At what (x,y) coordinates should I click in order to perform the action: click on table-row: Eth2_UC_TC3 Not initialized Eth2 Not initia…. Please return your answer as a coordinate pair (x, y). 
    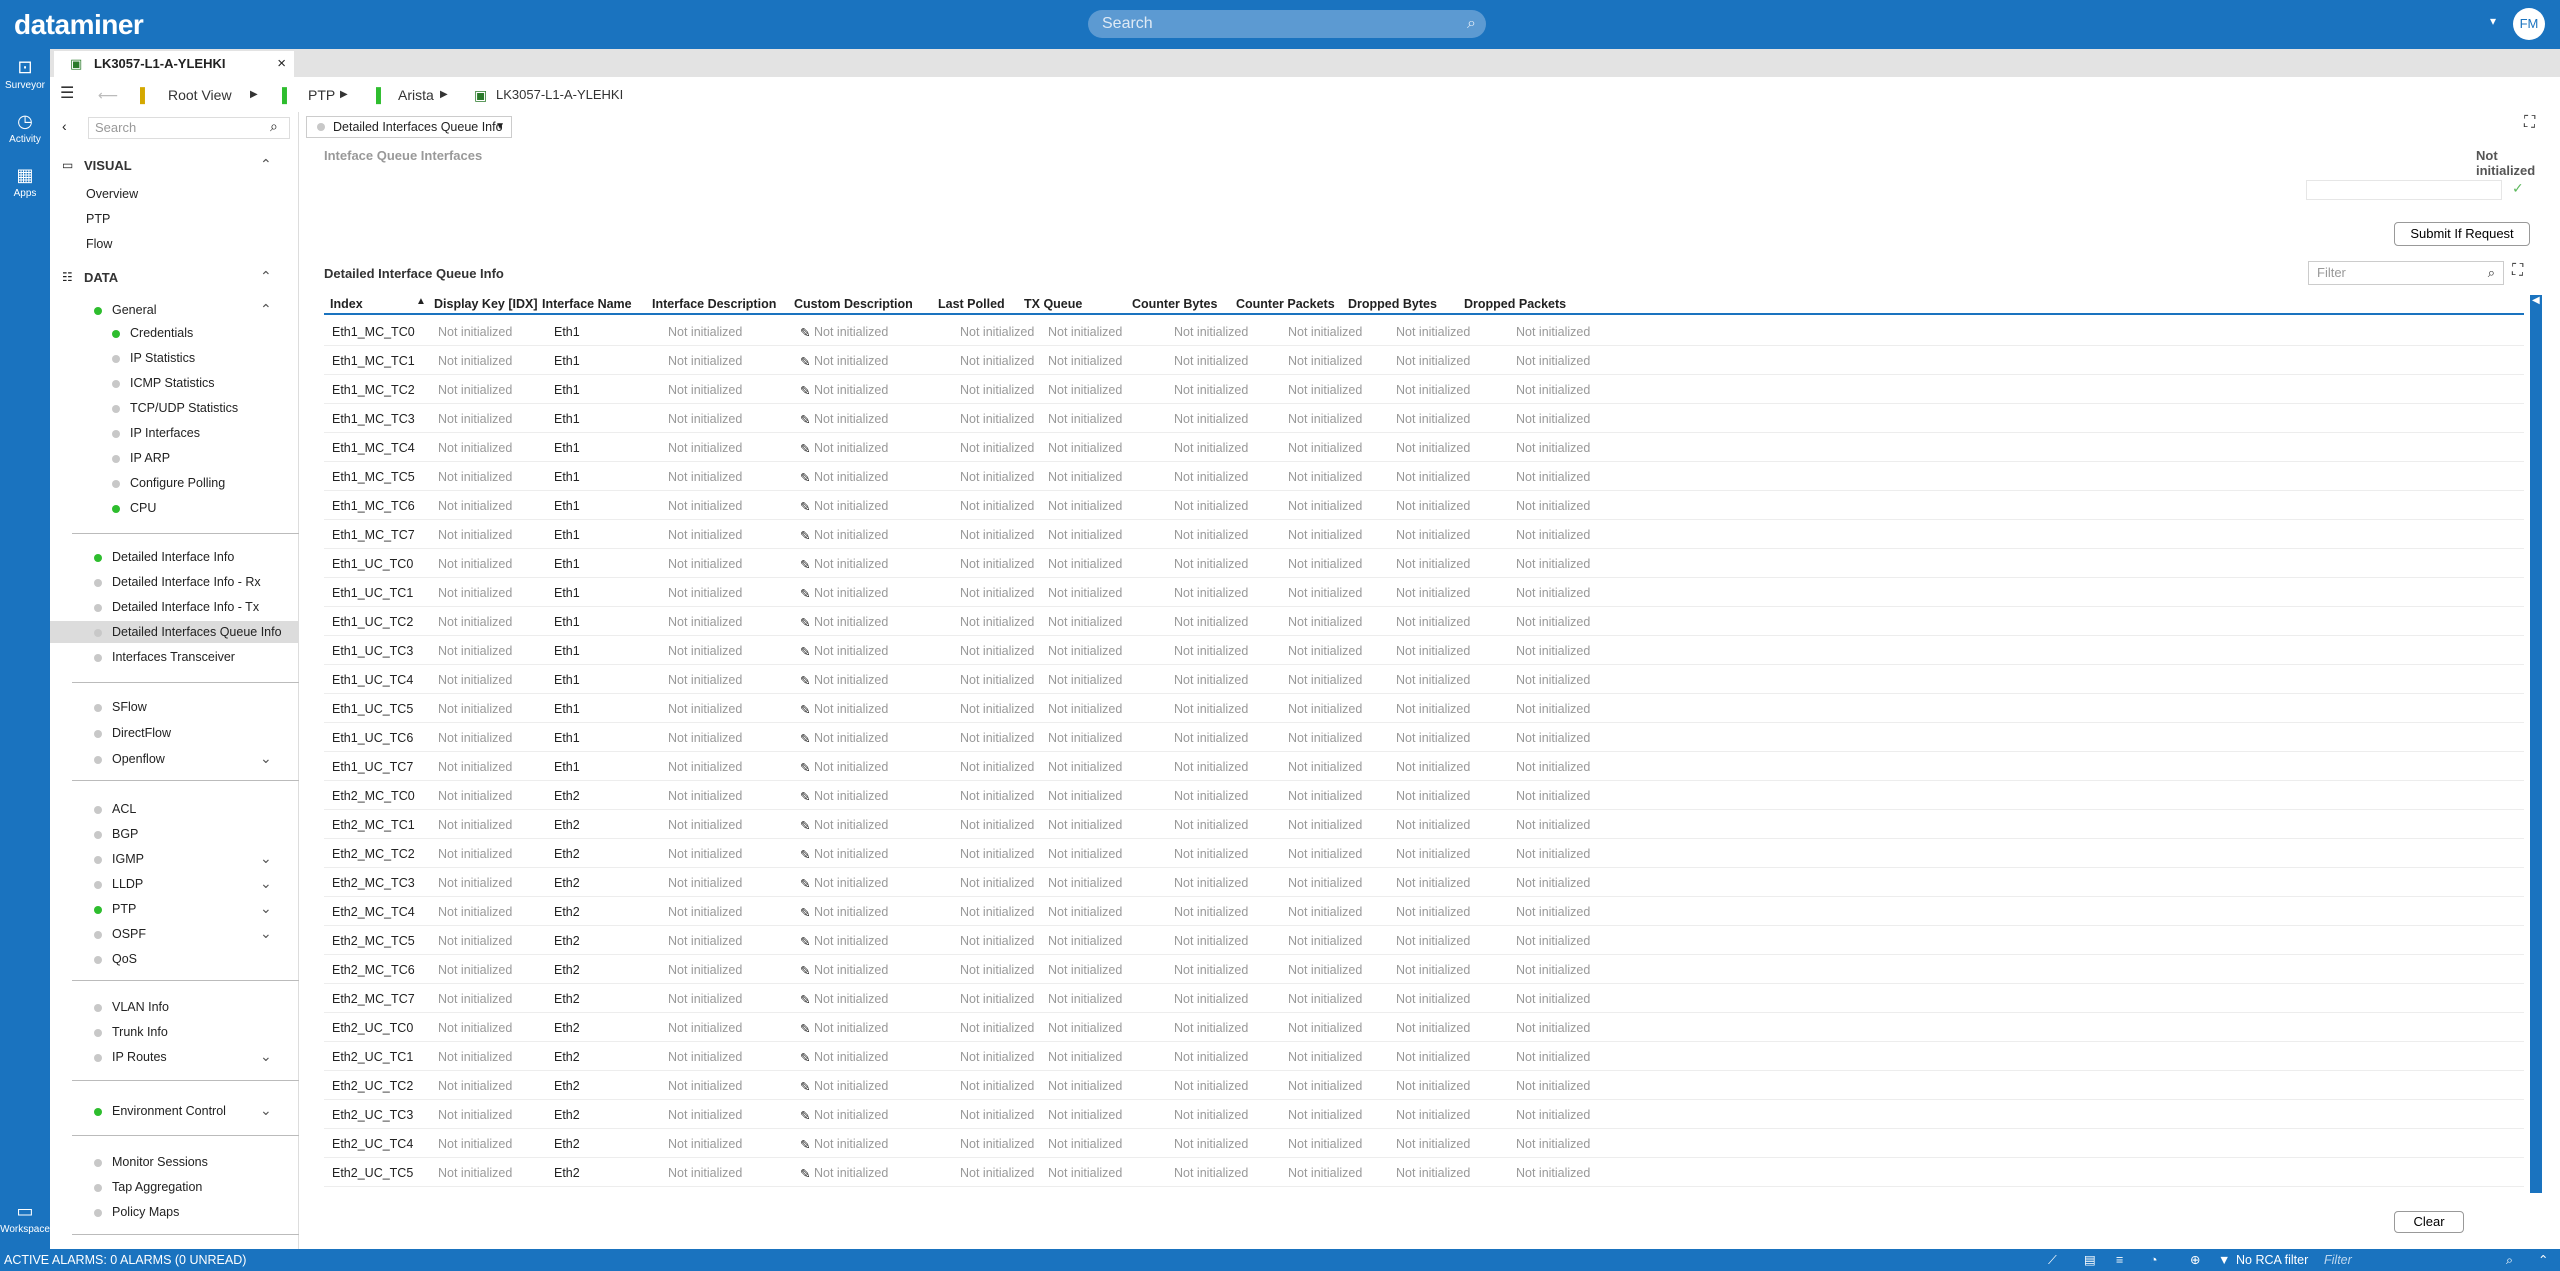
    Looking at the image, I should click on (1424, 1114).